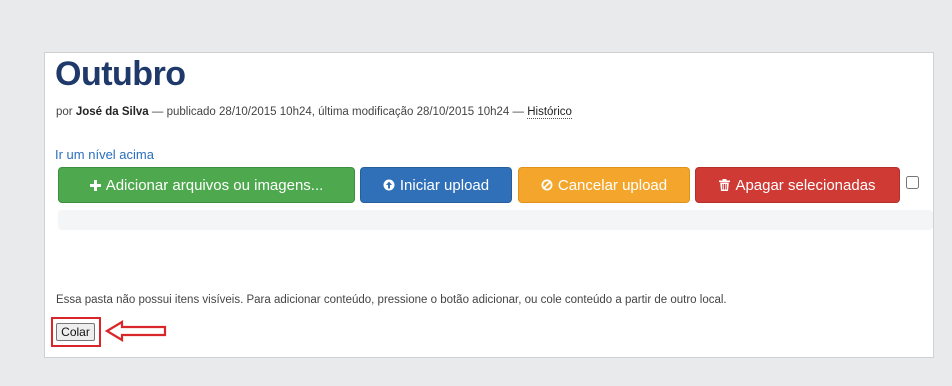 The image size is (952, 386). Describe the element at coordinates (547, 185) in the screenshot. I see `ban-icon` at that location.